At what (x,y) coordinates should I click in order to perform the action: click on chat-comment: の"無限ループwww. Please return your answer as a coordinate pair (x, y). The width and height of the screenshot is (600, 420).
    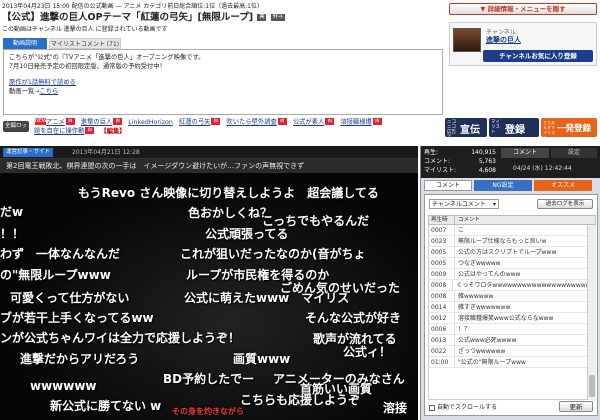
    Looking at the image, I should click on (55, 275).